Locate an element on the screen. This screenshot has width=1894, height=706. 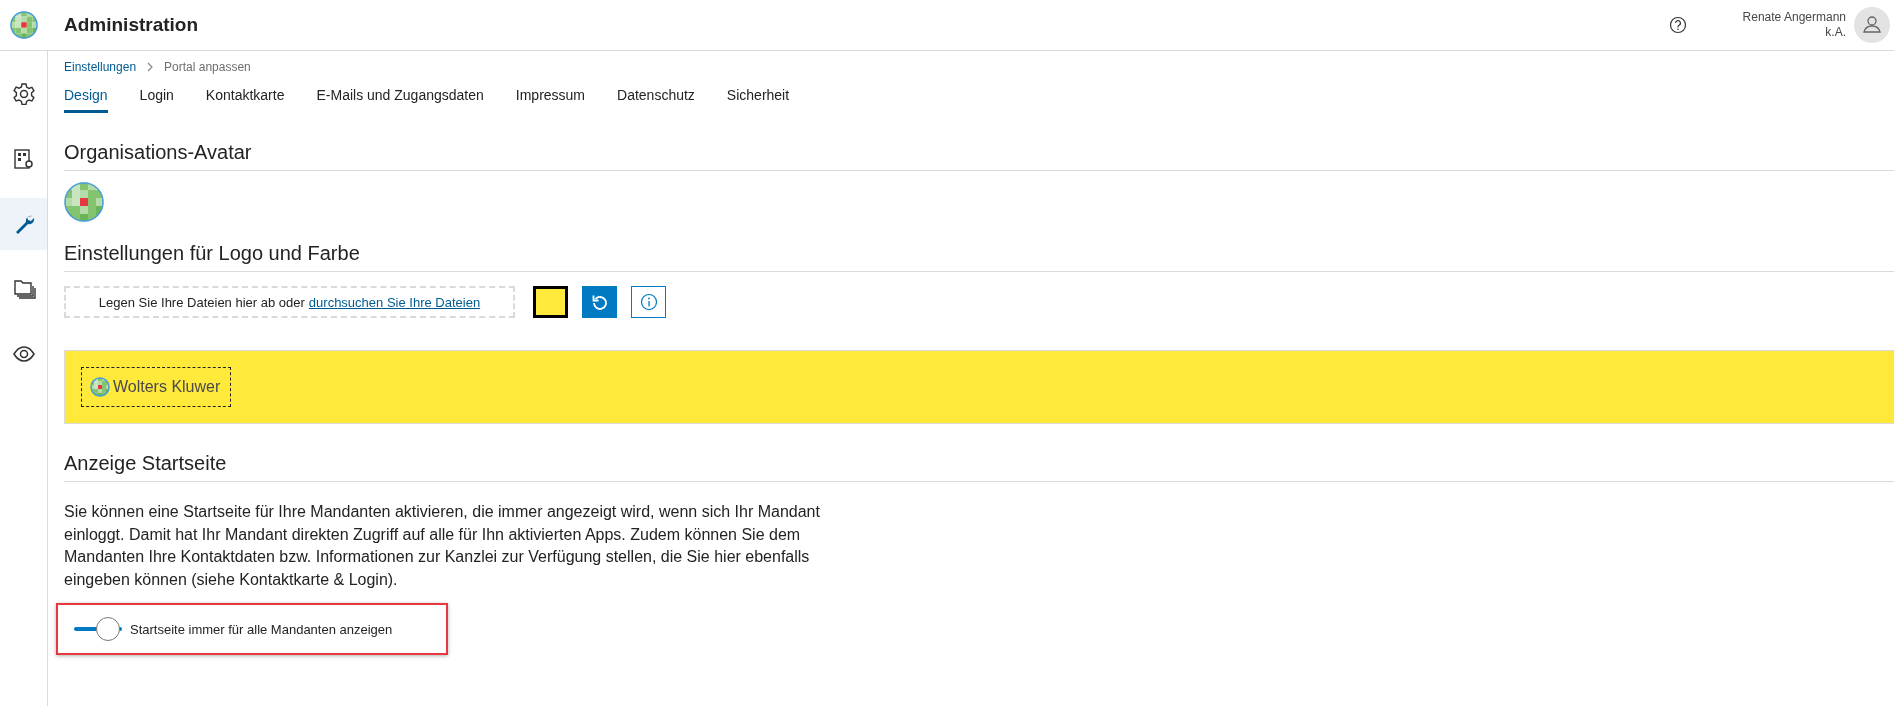
tab: Sicherheit is located at coordinates (758, 97).